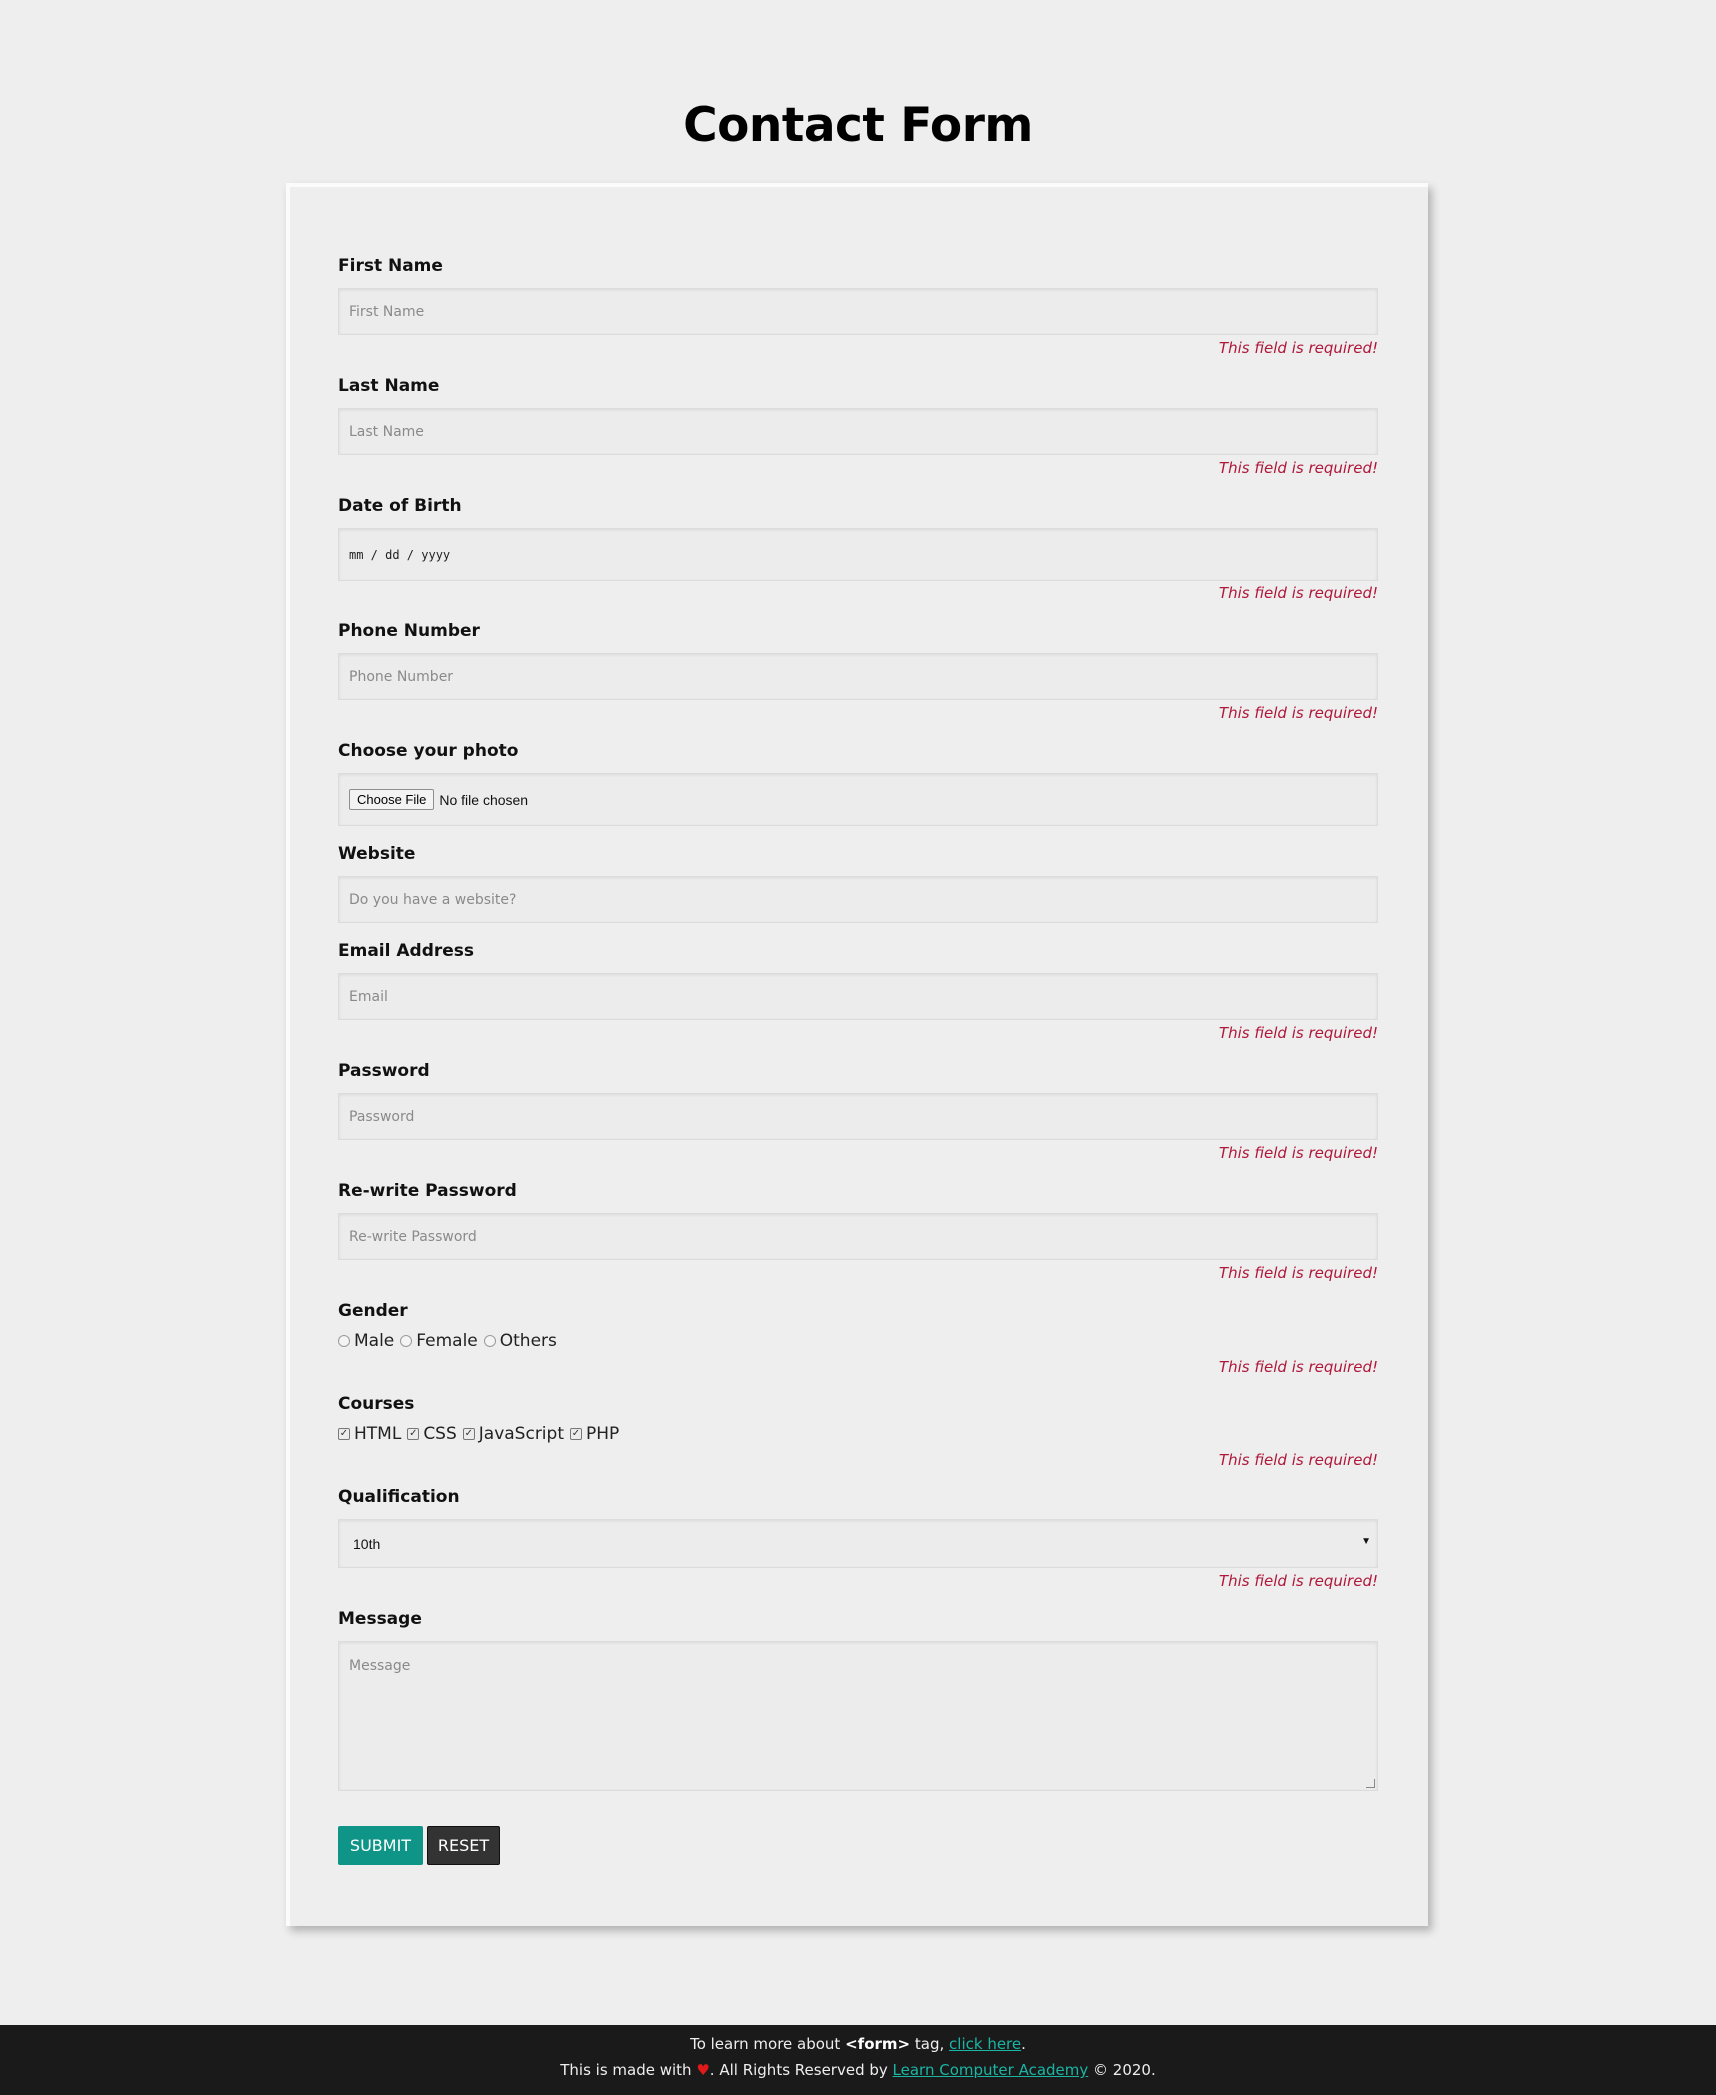  What do you see at coordinates (858, 899) in the screenshot?
I see `website-input: Do you have a website?` at bounding box center [858, 899].